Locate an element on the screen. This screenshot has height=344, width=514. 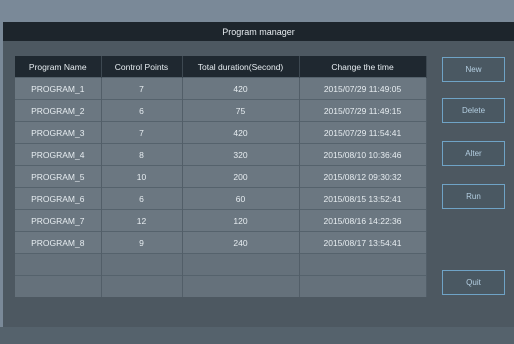
control-points-cell: 10 is located at coordinates (142, 176).